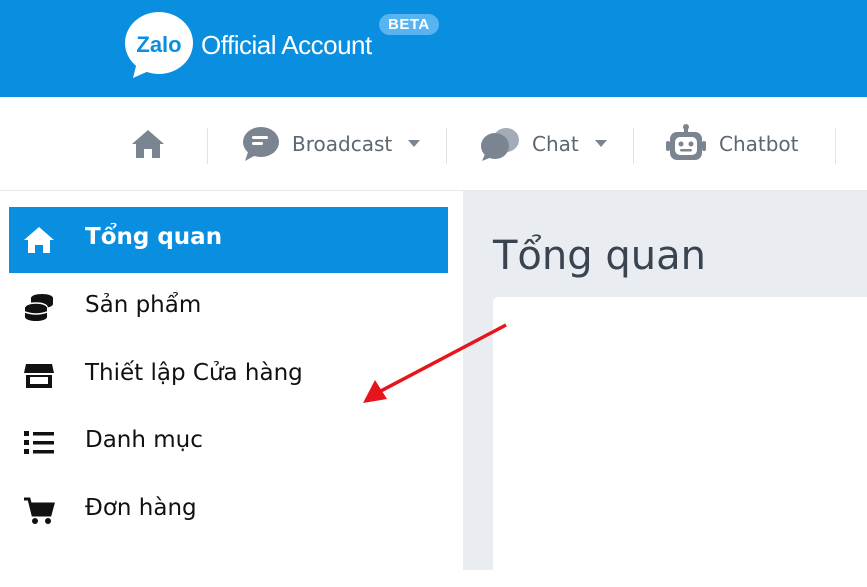  I want to click on chat-icon, so click(500, 144).